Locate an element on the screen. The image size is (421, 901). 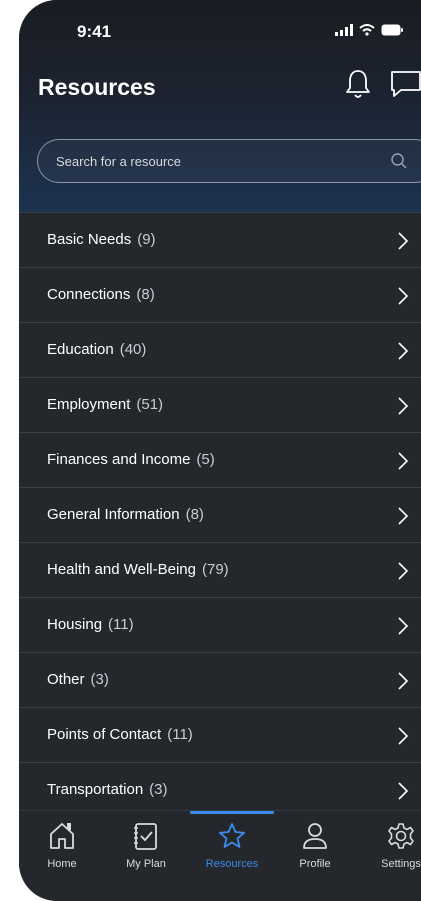
tab-my-plan: My Plan is located at coordinates (146, 845).